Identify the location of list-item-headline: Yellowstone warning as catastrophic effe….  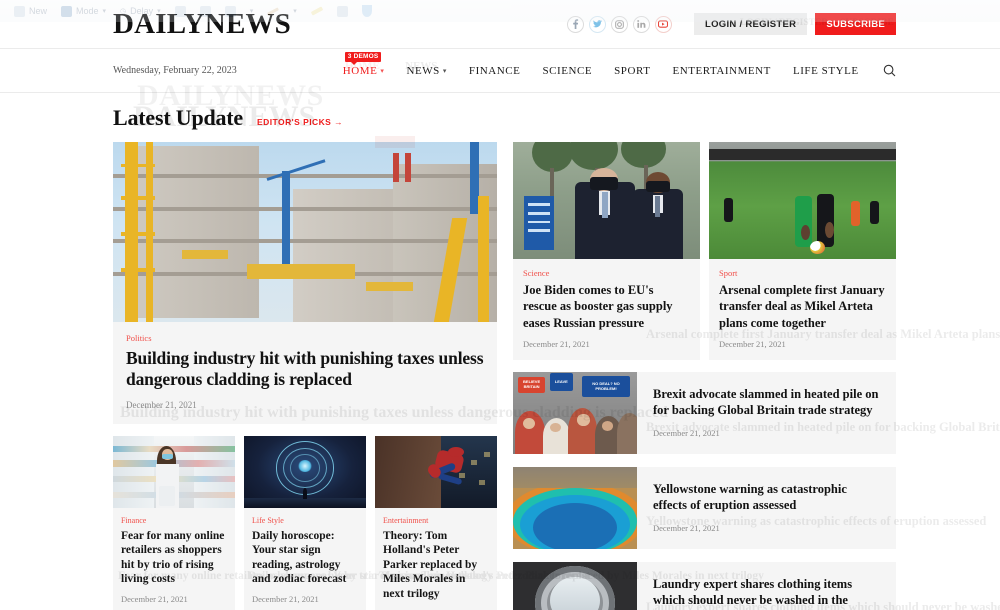
(768, 497).